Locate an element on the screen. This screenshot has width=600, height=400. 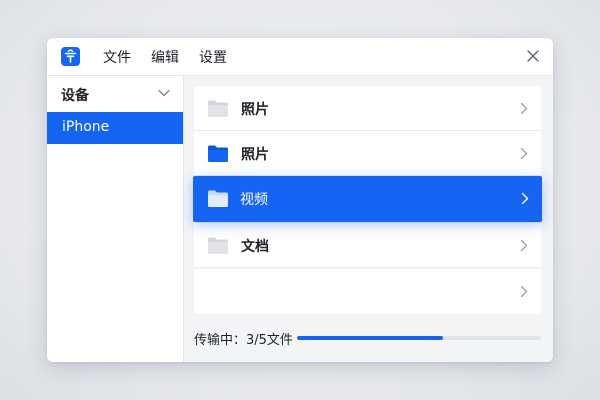
progress-fill is located at coordinates (370, 338).